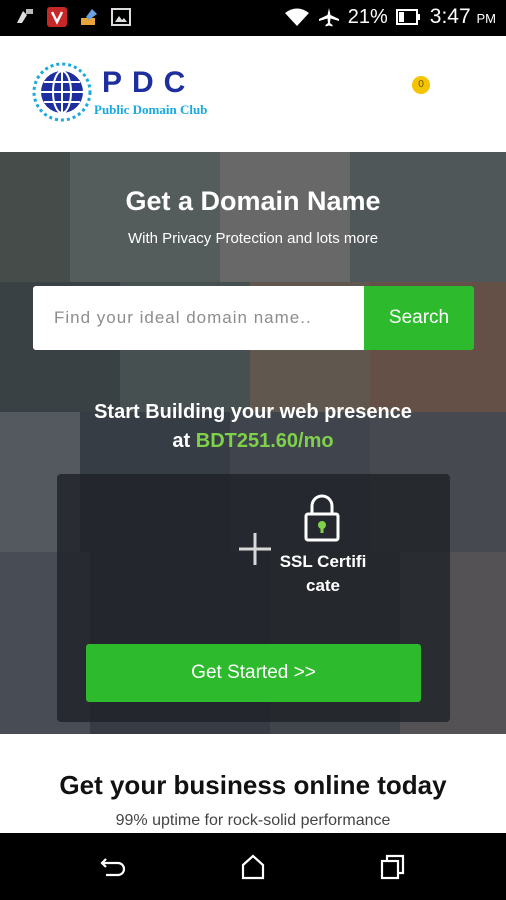 The height and width of the screenshot is (900, 506). Describe the element at coordinates (253, 238) in the screenshot. I see `hero-subtitle: With Privacy Protection and lots more` at that location.